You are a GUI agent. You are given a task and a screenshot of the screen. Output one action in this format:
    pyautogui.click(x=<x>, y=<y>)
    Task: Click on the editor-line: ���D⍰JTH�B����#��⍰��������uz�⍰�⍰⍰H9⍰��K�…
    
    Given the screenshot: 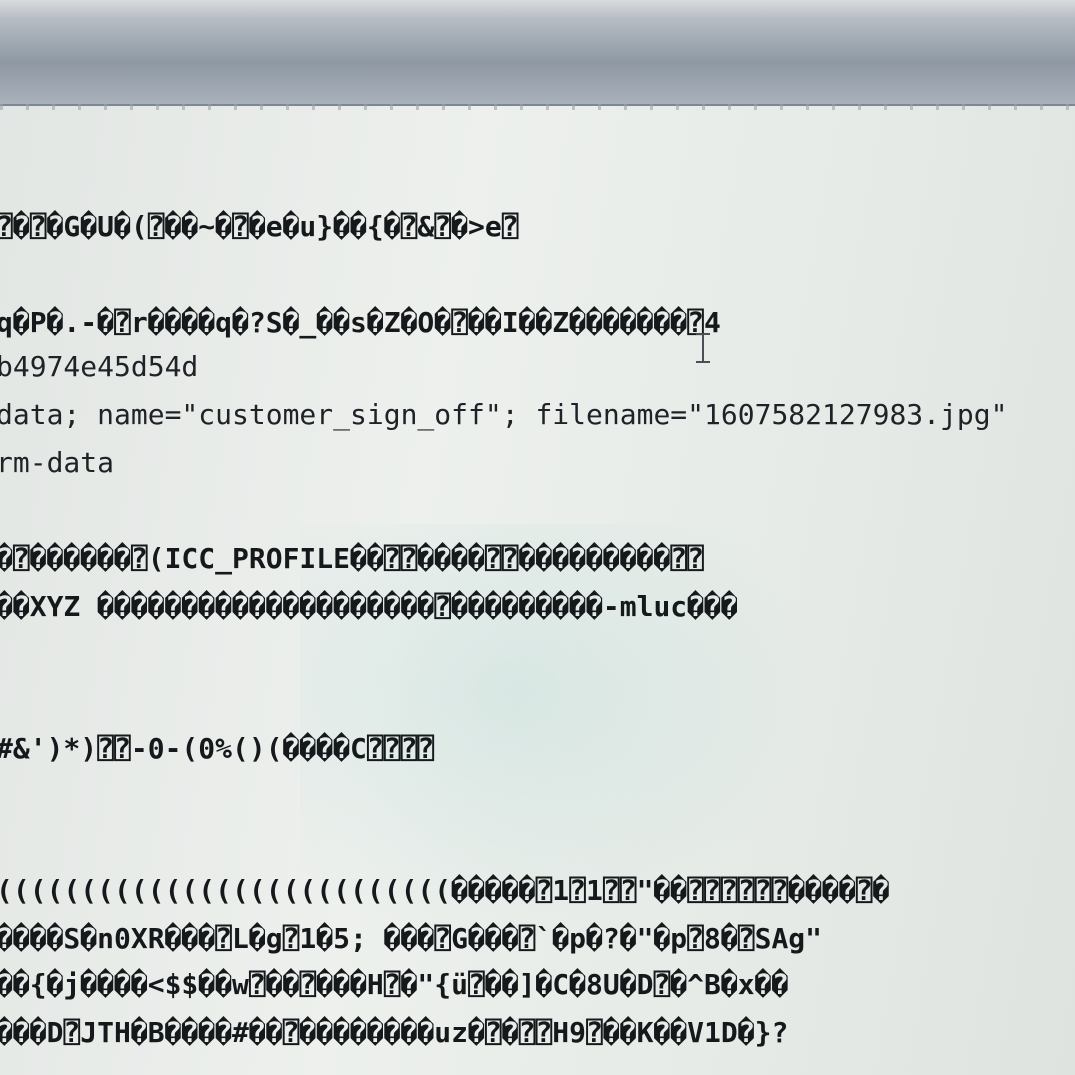 What is the action you would take?
    pyautogui.click(x=394, y=1032)
    